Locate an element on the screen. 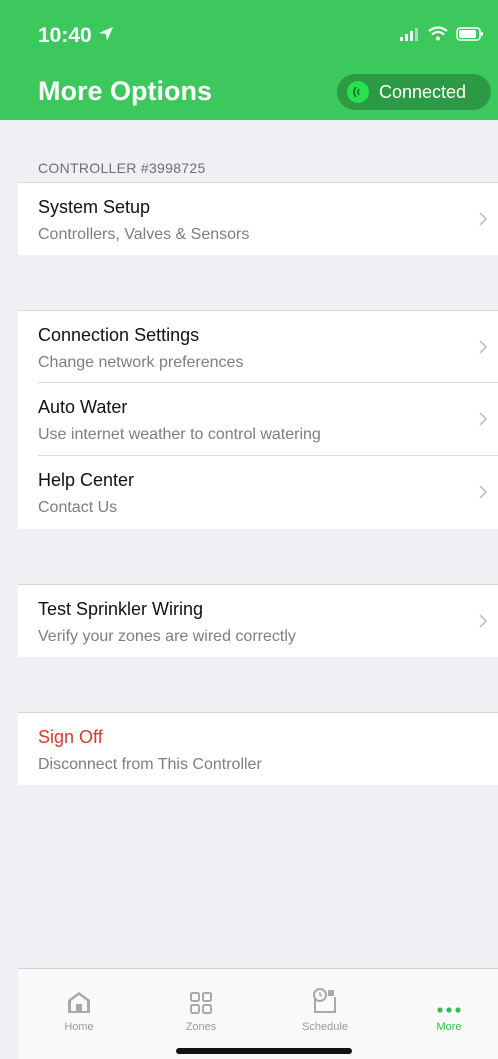  controller-section-header: CONTROLLER #3998725 is located at coordinates (122, 168).